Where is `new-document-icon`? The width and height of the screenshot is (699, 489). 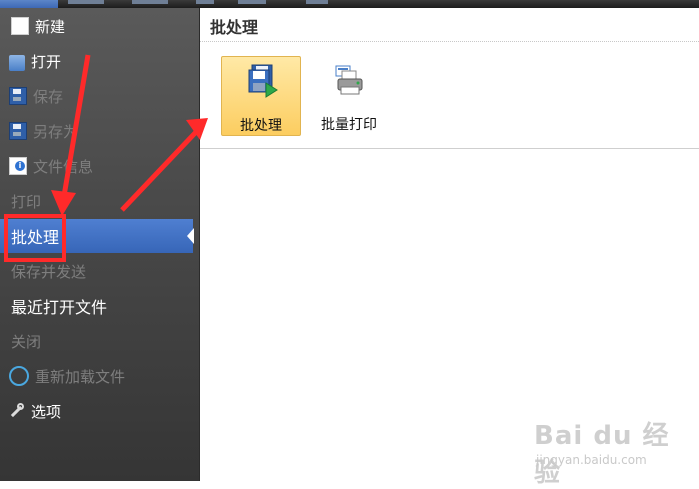 new-document-icon is located at coordinates (20, 26).